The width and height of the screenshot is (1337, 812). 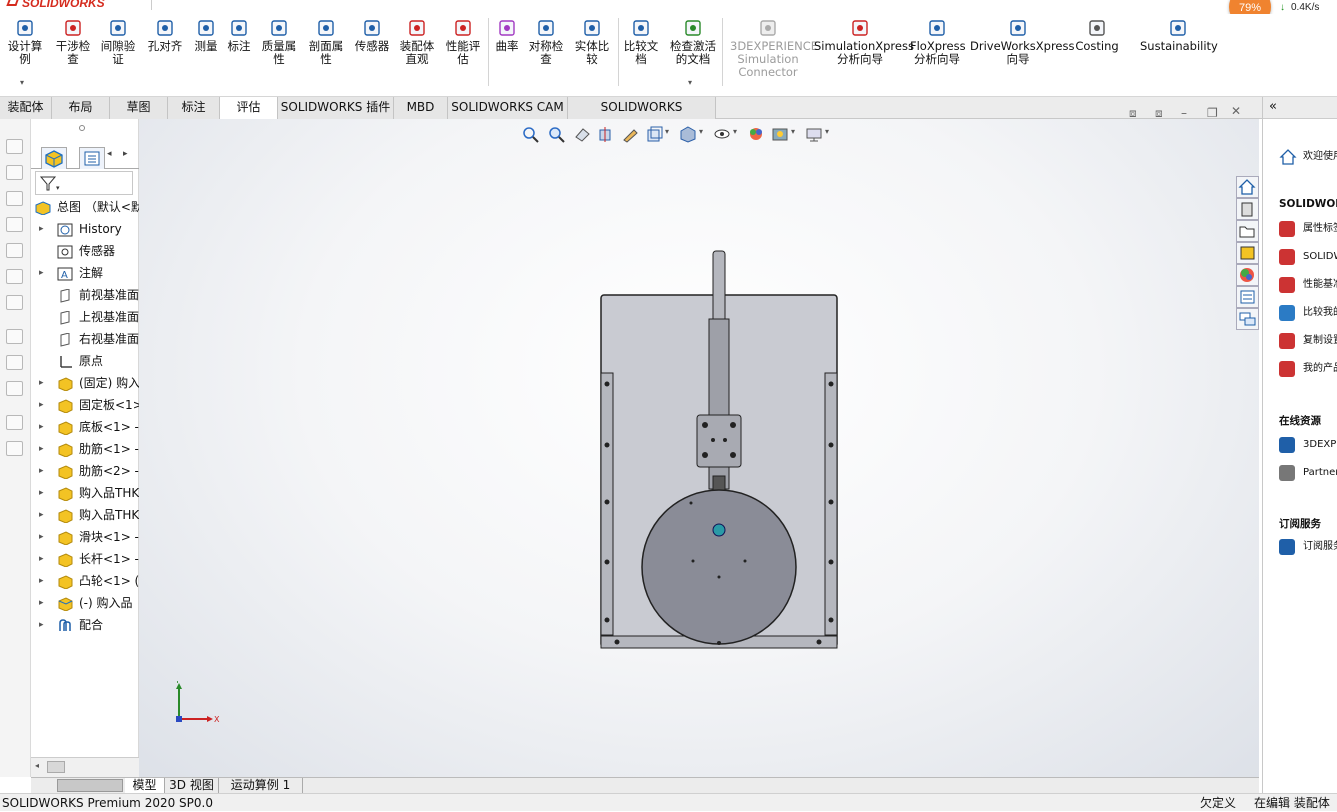 What do you see at coordinates (85, 295) in the screenshot?
I see `tree-node: 前视基准面` at bounding box center [85, 295].